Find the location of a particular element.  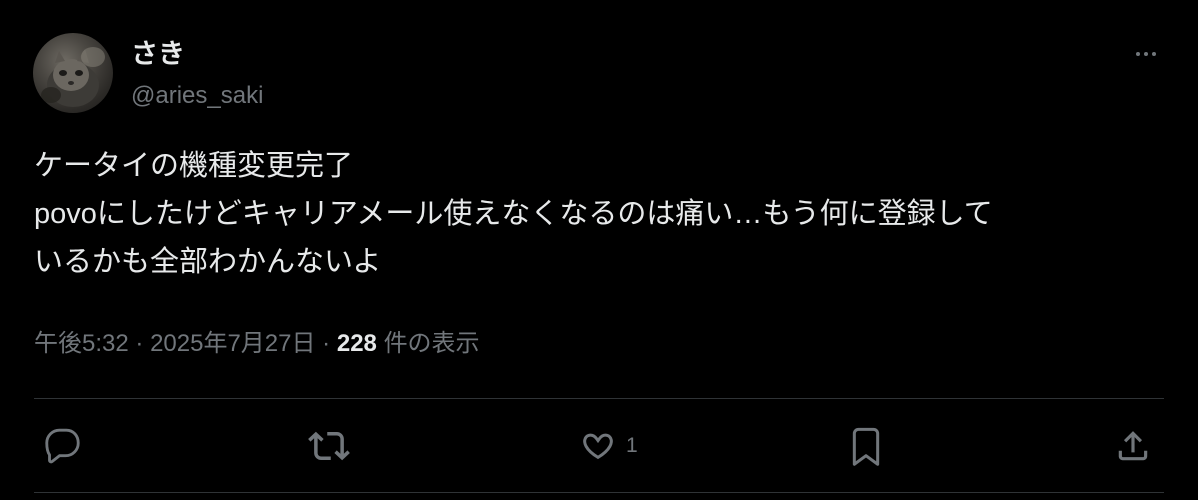

bookmark-icon is located at coordinates (866, 446).